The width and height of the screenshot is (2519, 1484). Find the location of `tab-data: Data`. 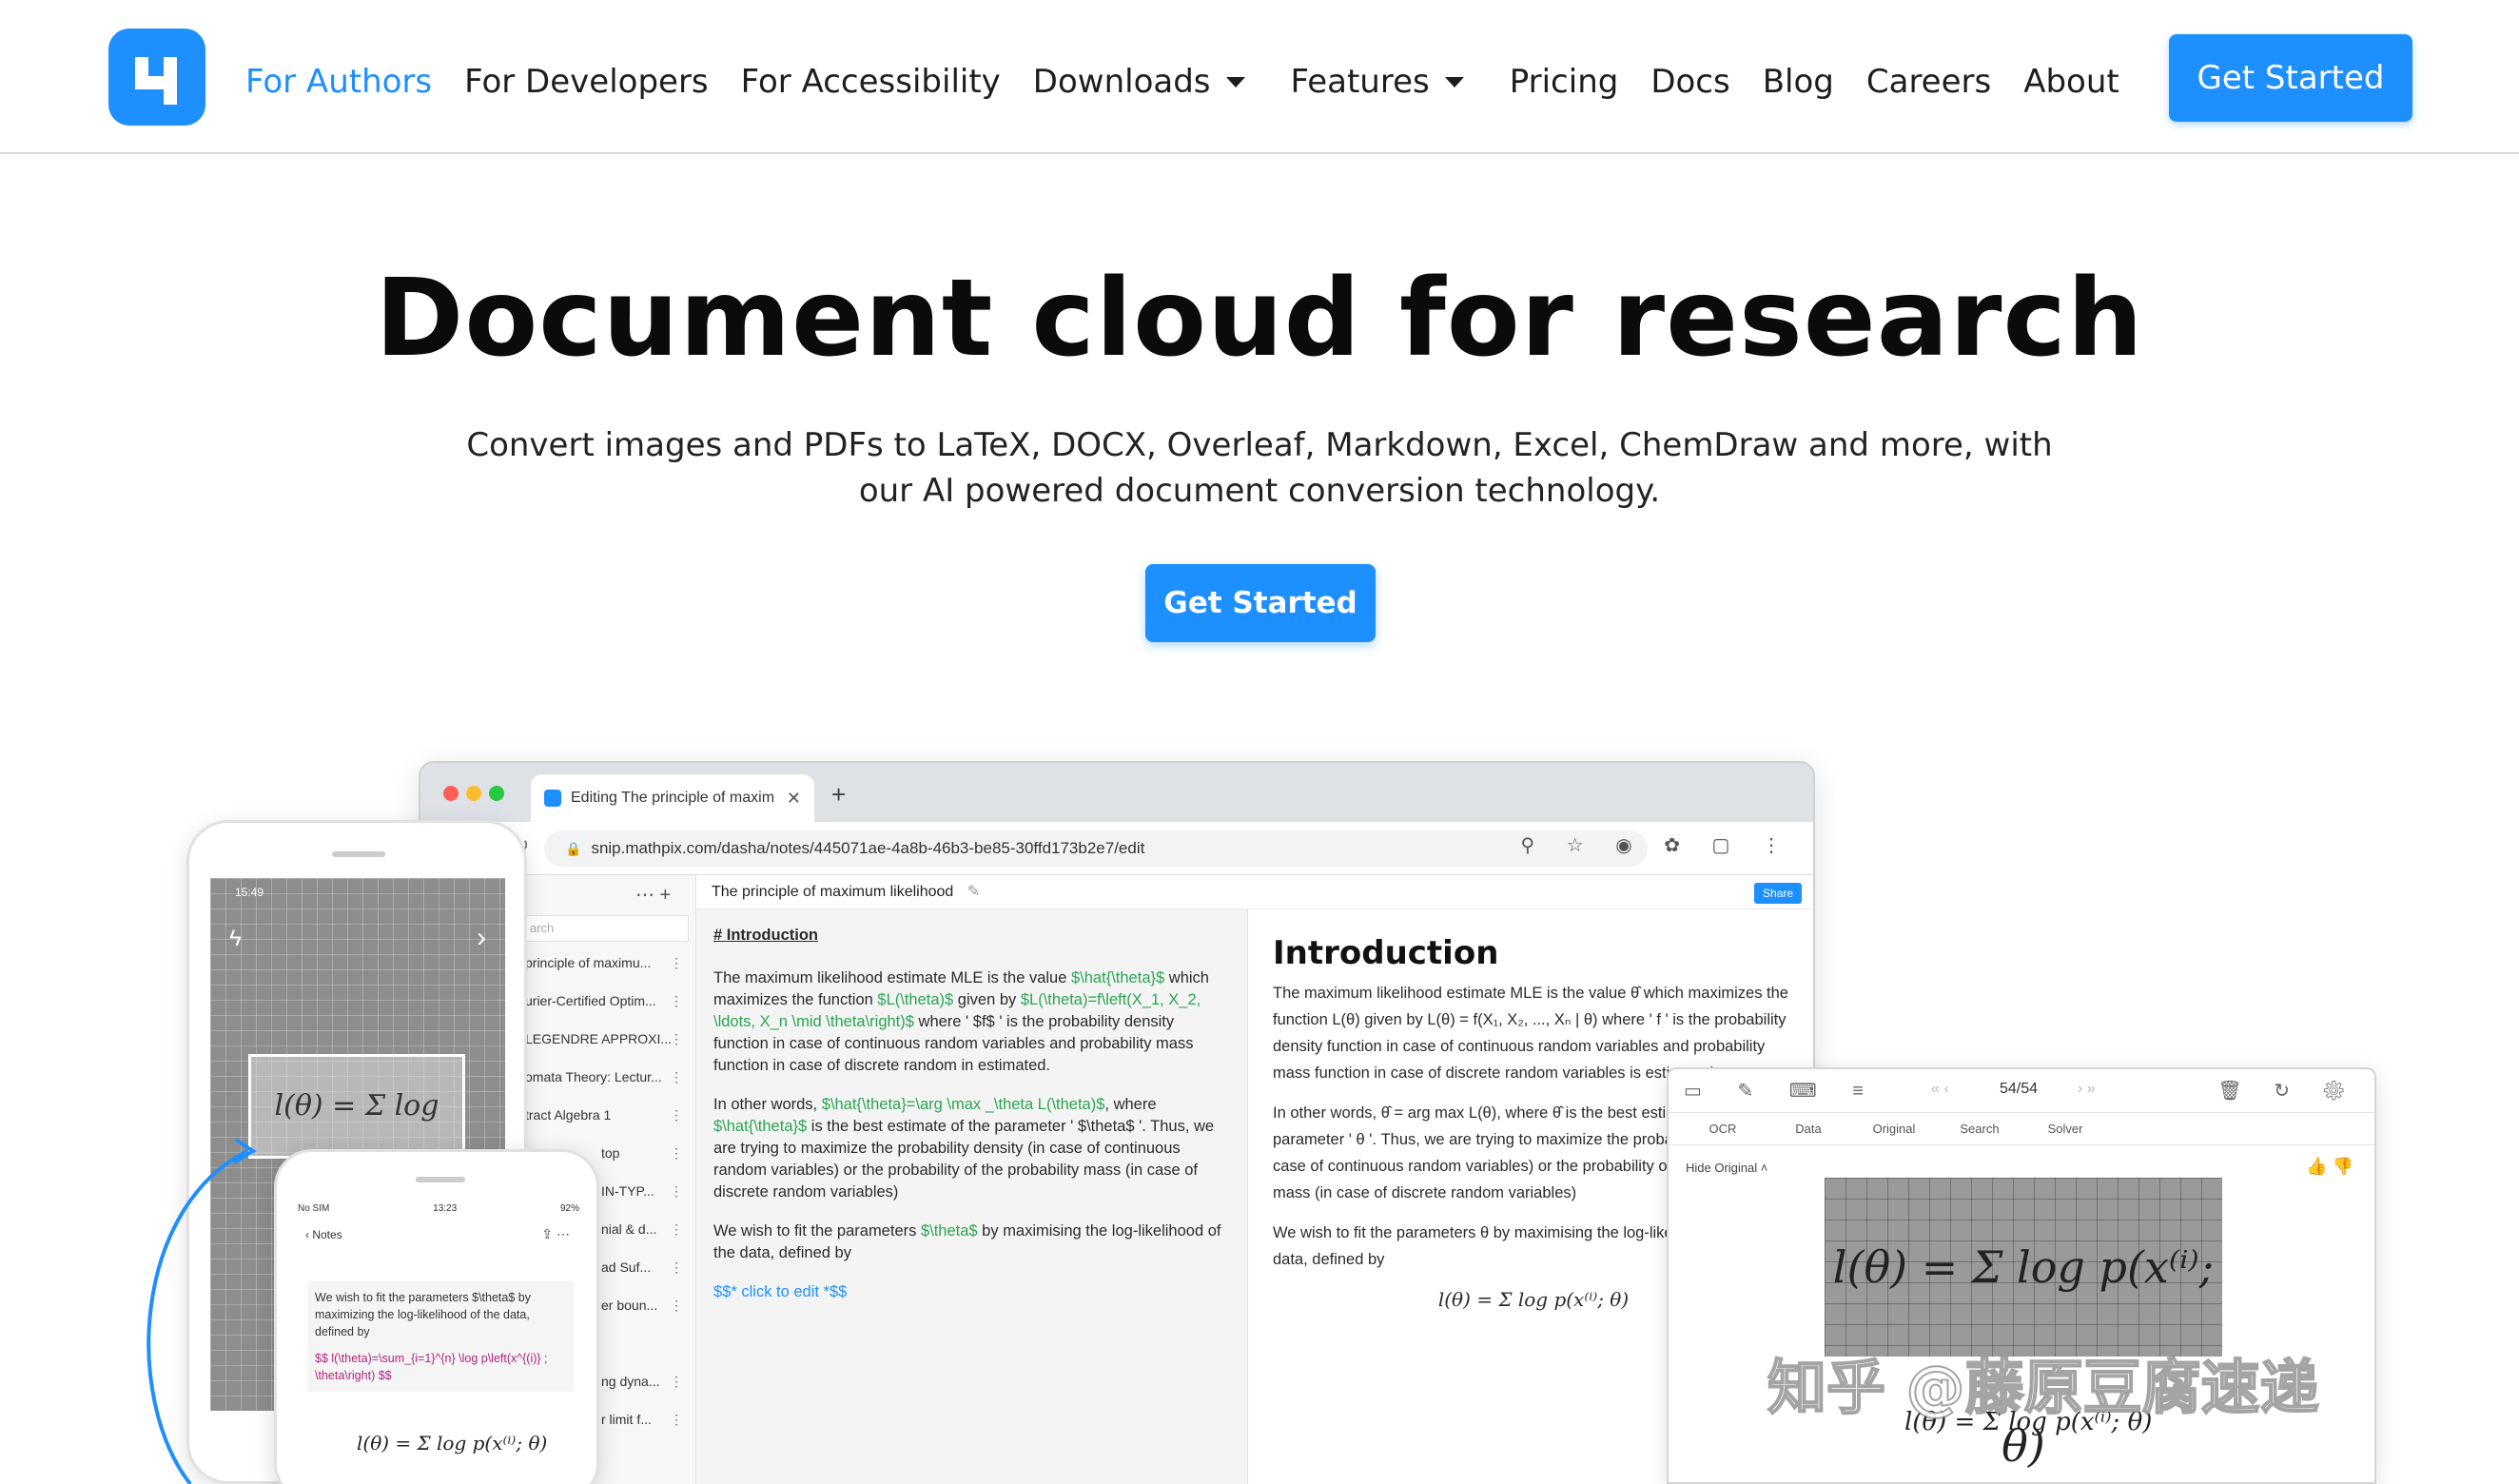

tab-data: Data is located at coordinates (1808, 1128).